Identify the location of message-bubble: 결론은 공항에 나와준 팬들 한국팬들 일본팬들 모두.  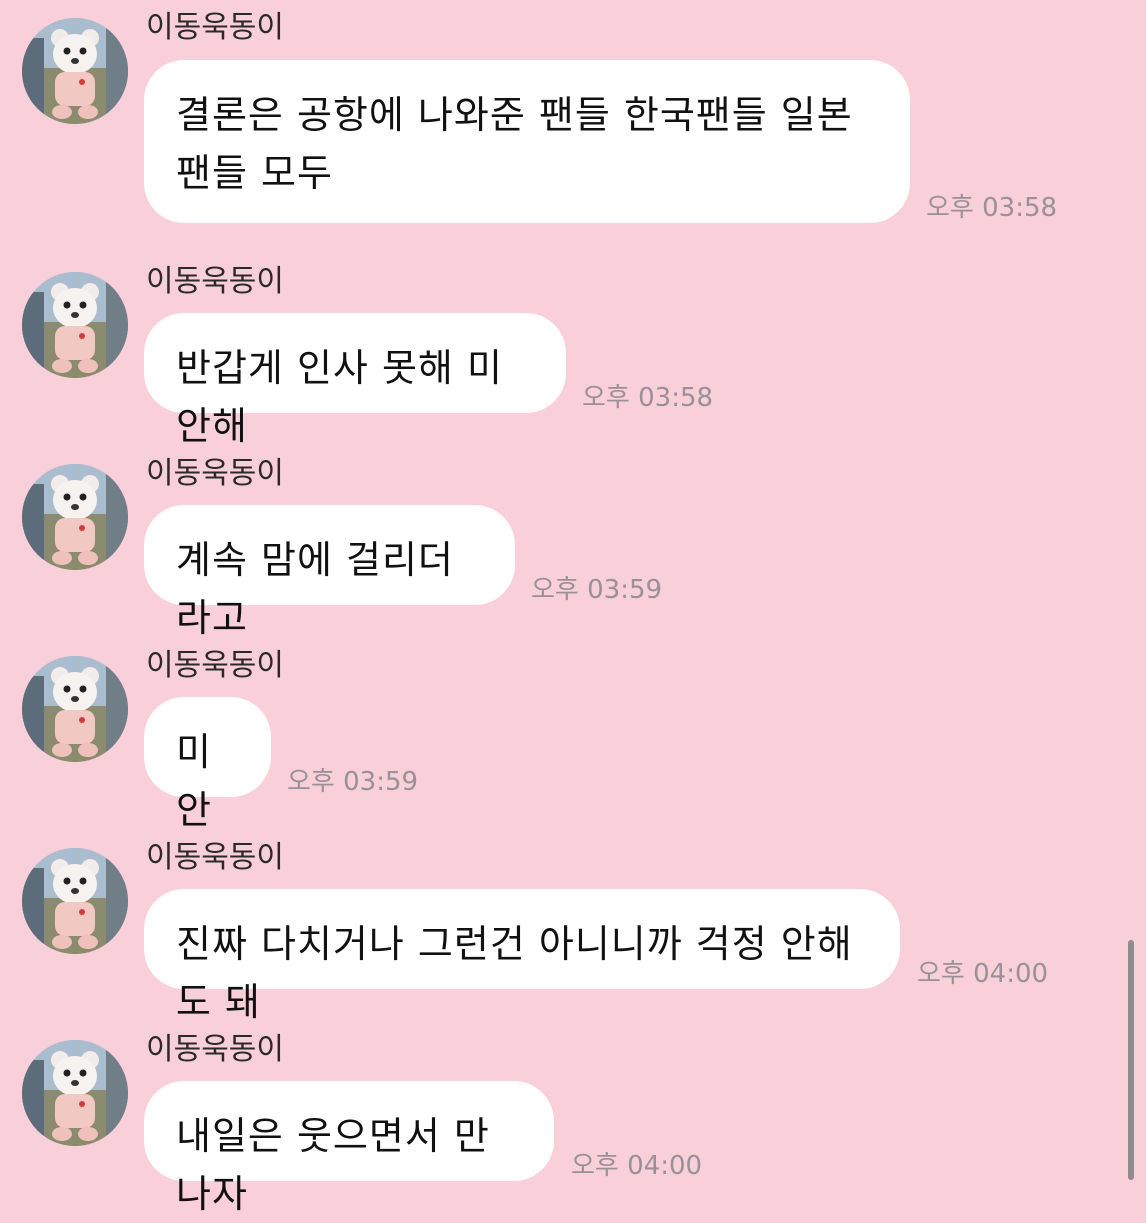
(527, 141).